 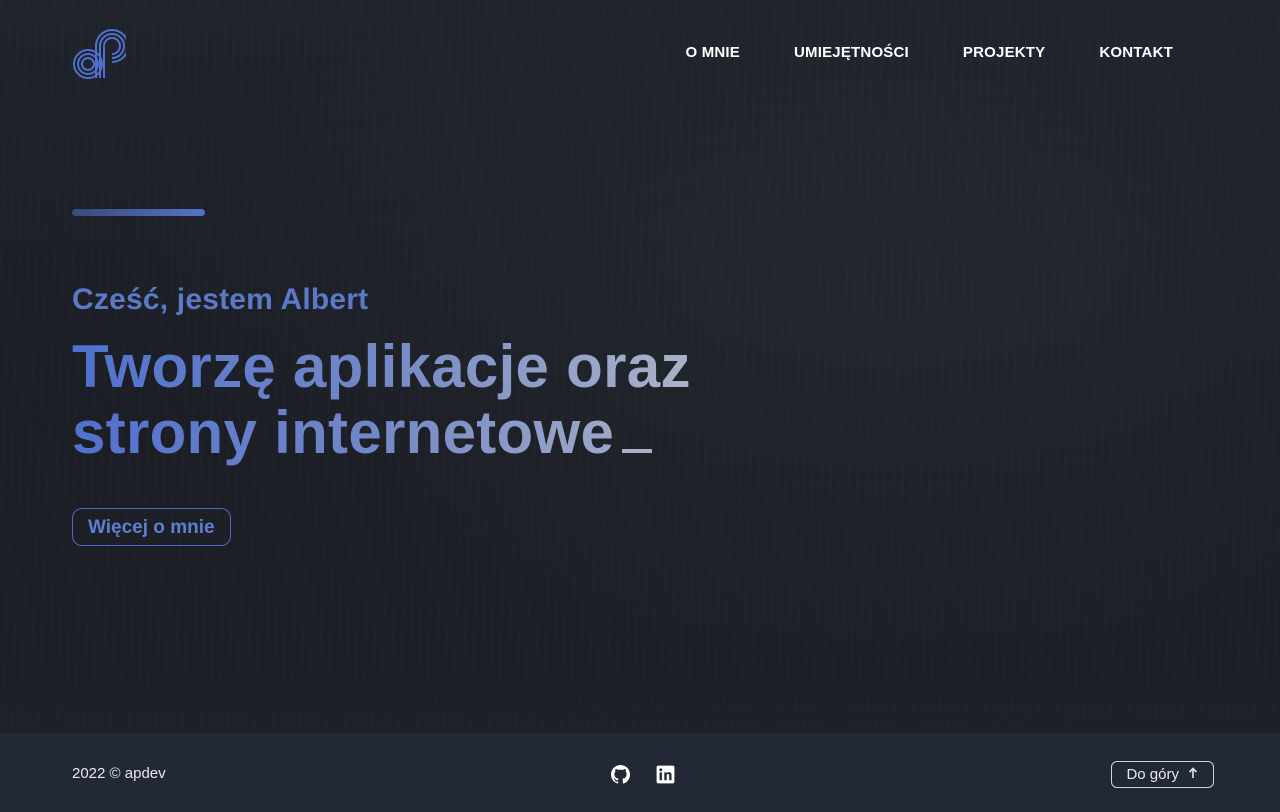 I want to click on hero-headline: Tworzę aplikacje oraz strony internetowe, so click(x=452, y=400).